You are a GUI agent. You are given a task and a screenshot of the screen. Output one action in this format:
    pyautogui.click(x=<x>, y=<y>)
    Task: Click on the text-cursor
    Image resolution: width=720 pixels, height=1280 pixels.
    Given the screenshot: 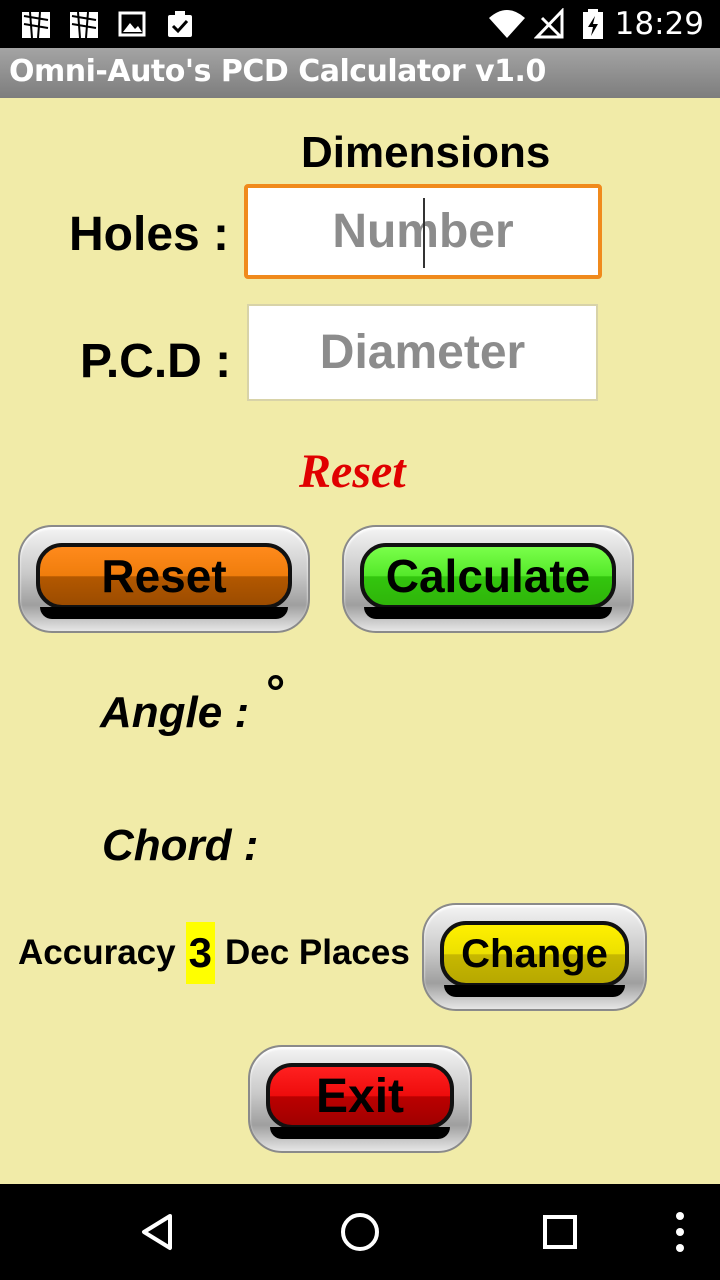 What is the action you would take?
    pyautogui.click(x=424, y=233)
    